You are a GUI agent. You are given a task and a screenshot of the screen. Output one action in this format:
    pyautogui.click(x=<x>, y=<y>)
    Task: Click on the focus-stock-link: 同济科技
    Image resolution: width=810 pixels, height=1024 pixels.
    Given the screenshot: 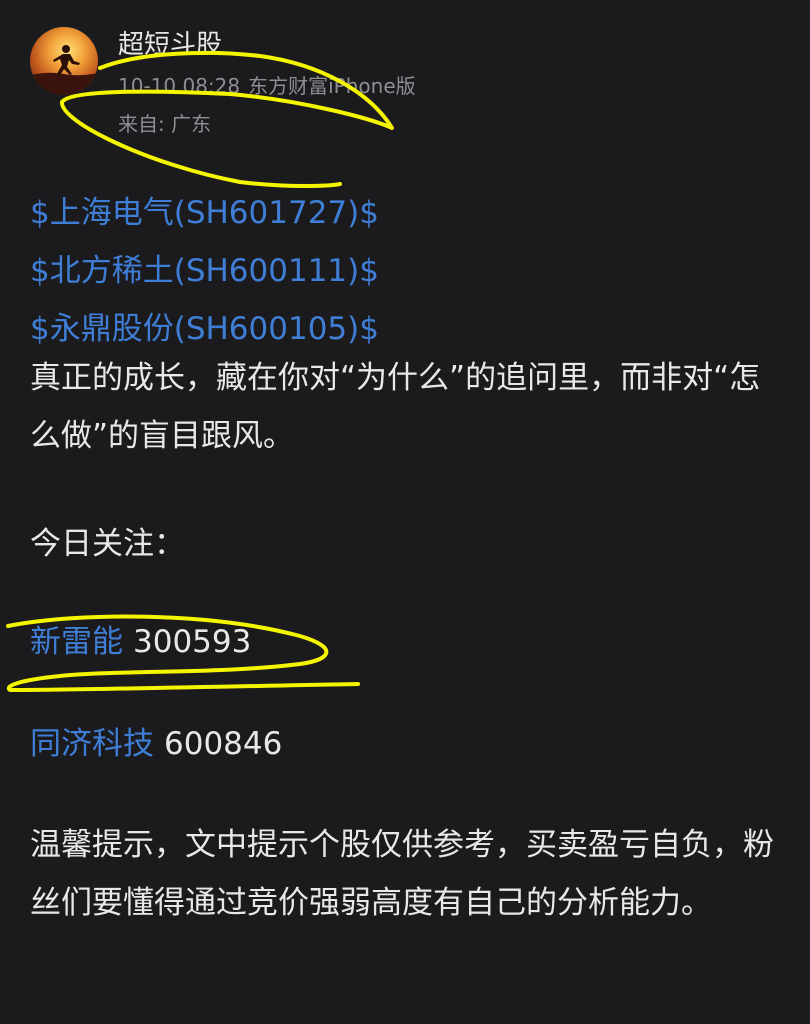 What is the action you would take?
    pyautogui.click(x=92, y=744)
    